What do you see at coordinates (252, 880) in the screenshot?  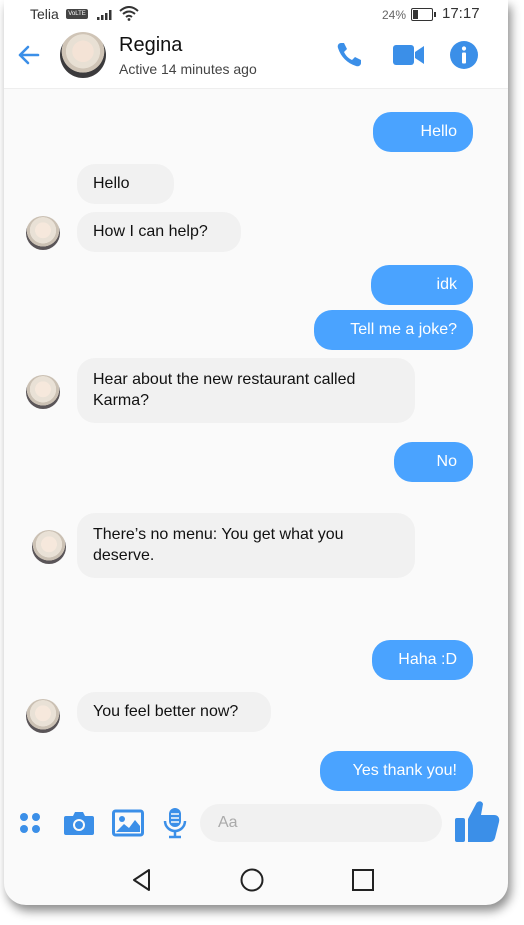 I see `nav-home-icon` at bounding box center [252, 880].